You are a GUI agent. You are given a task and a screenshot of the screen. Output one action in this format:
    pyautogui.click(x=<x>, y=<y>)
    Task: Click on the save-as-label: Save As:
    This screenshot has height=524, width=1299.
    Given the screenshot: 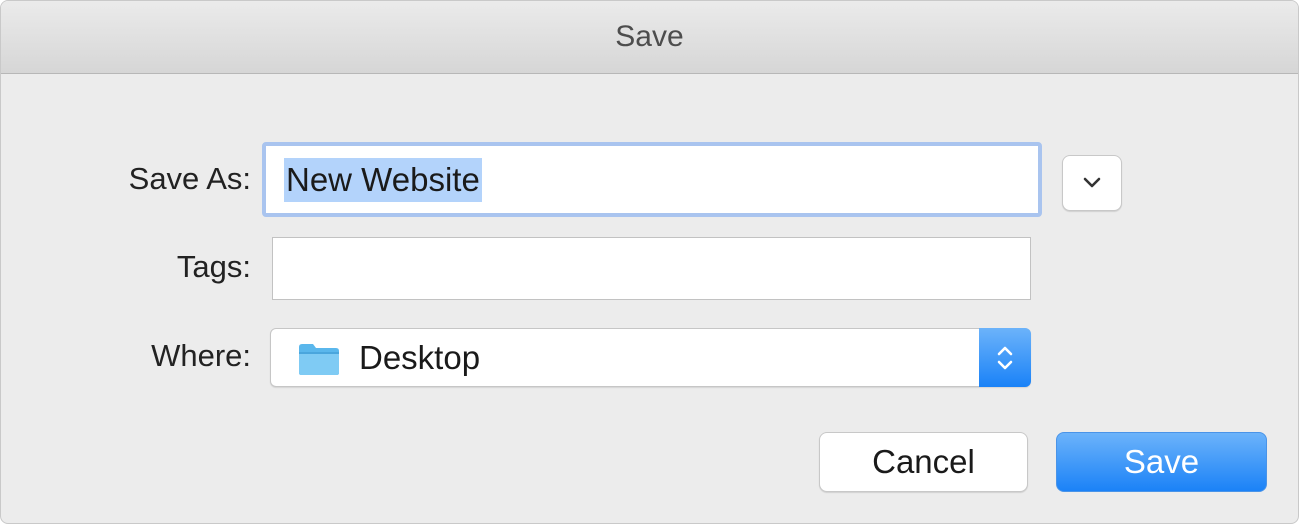 What is the action you would take?
    pyautogui.click(x=189, y=178)
    